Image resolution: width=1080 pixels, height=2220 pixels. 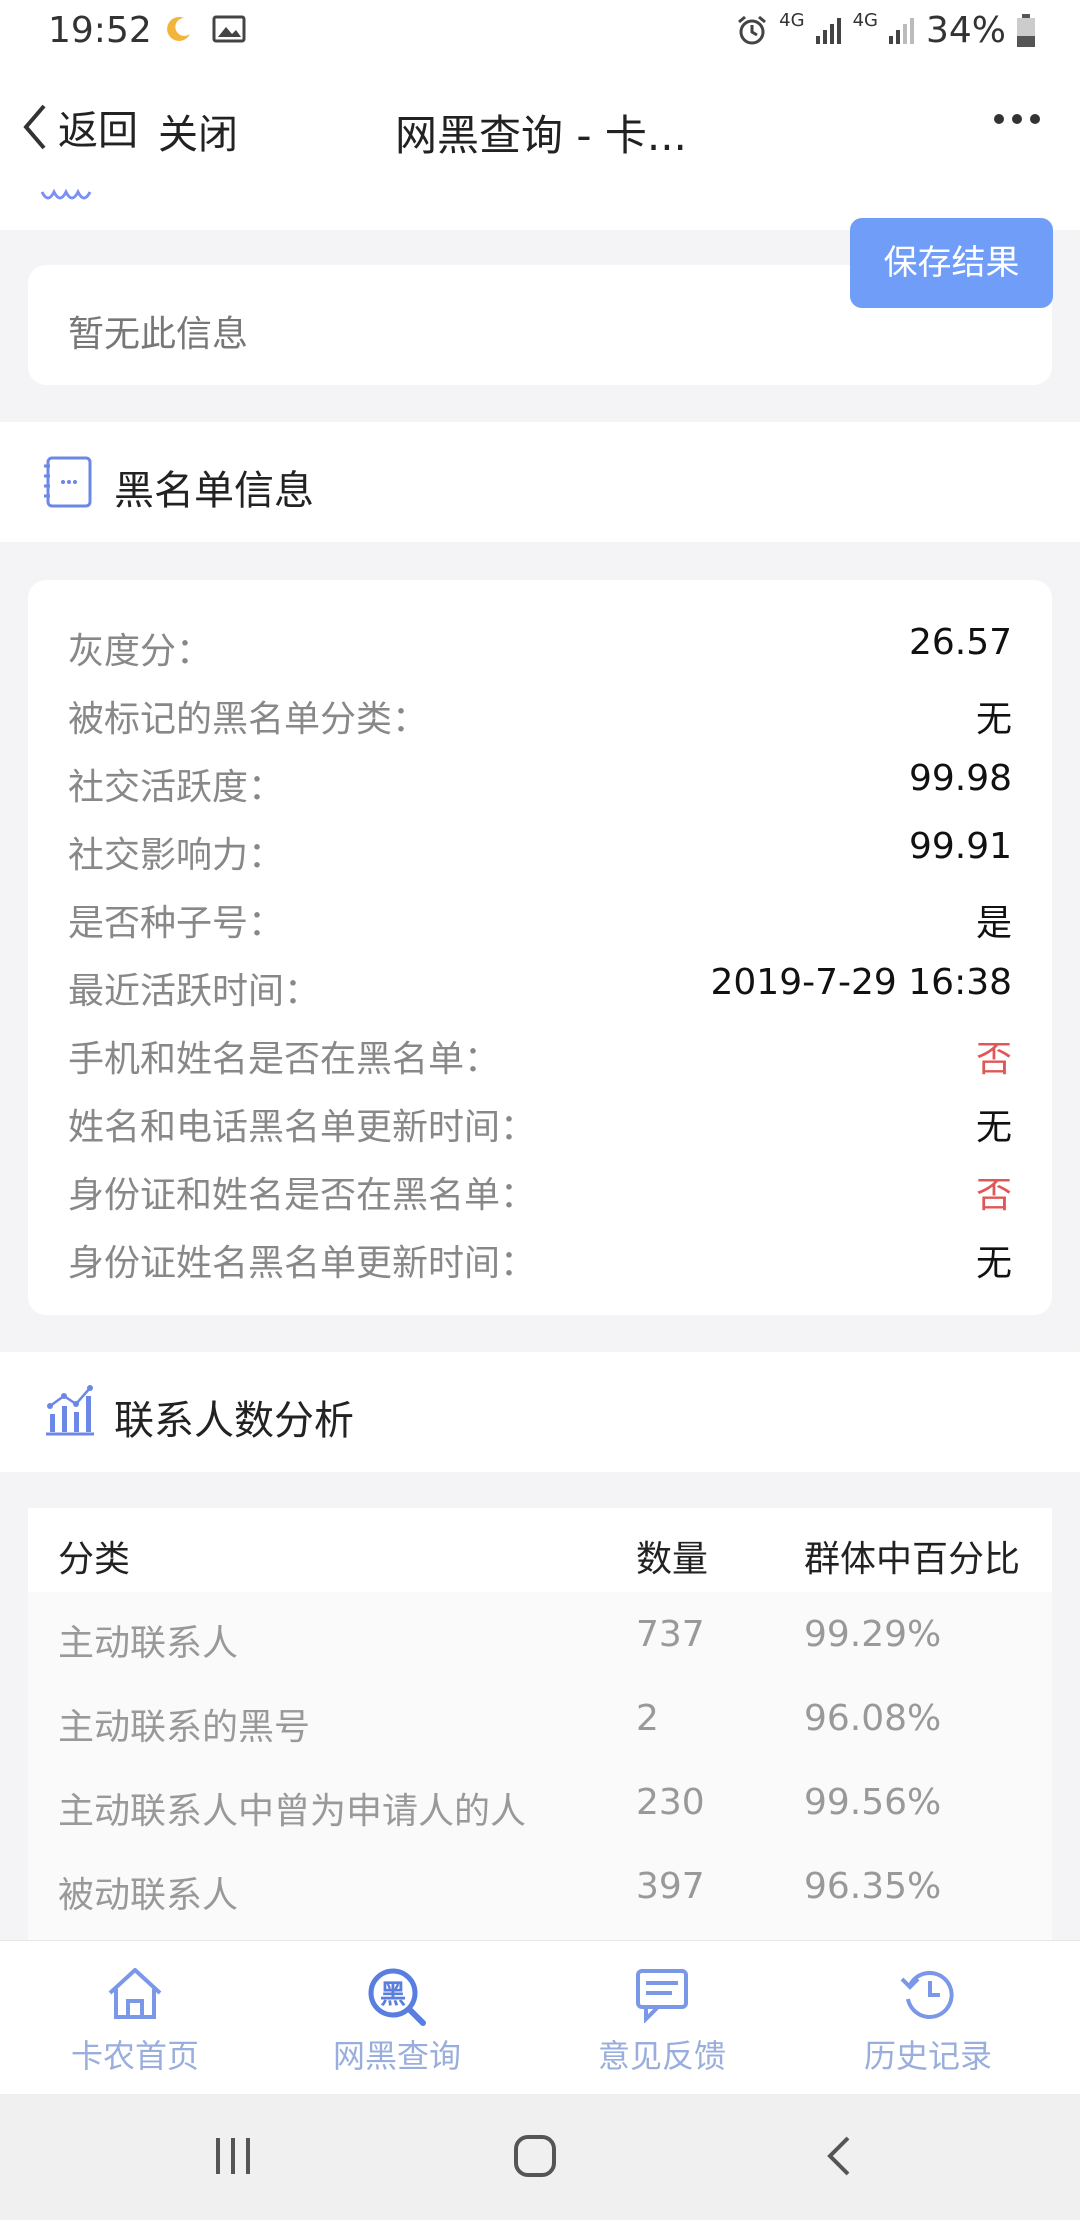 I want to click on kv-label: 手机和姓名是否在黑名单：, so click(x=284, y=1059).